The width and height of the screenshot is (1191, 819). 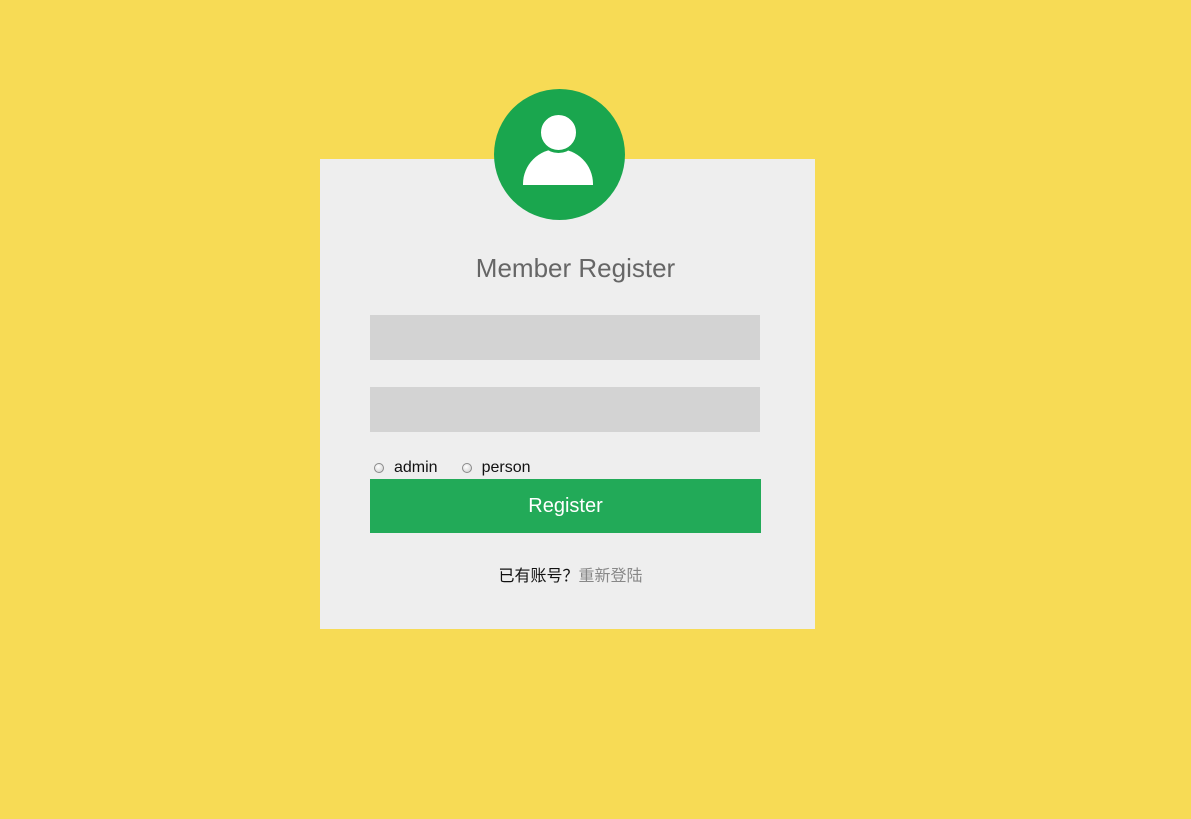 I want to click on username-field, so click(x=565, y=337).